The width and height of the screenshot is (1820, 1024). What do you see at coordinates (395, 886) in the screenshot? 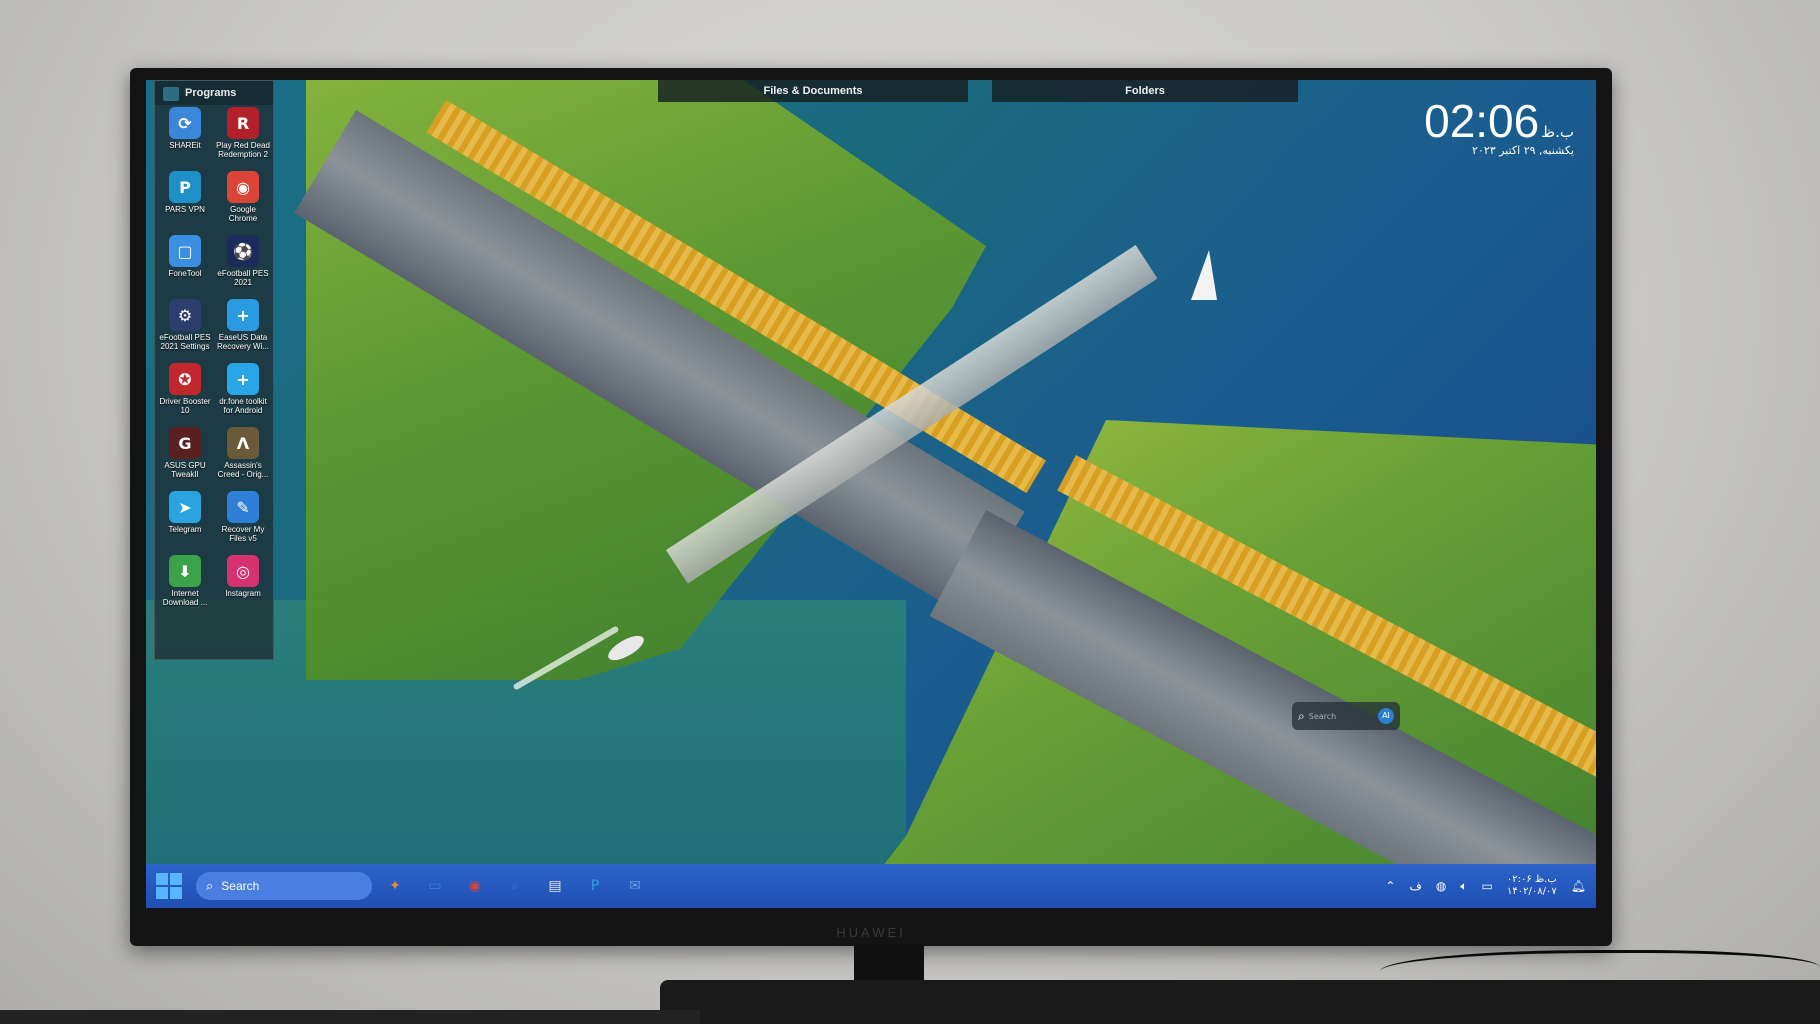
I see `copilot-icon: ✦` at bounding box center [395, 886].